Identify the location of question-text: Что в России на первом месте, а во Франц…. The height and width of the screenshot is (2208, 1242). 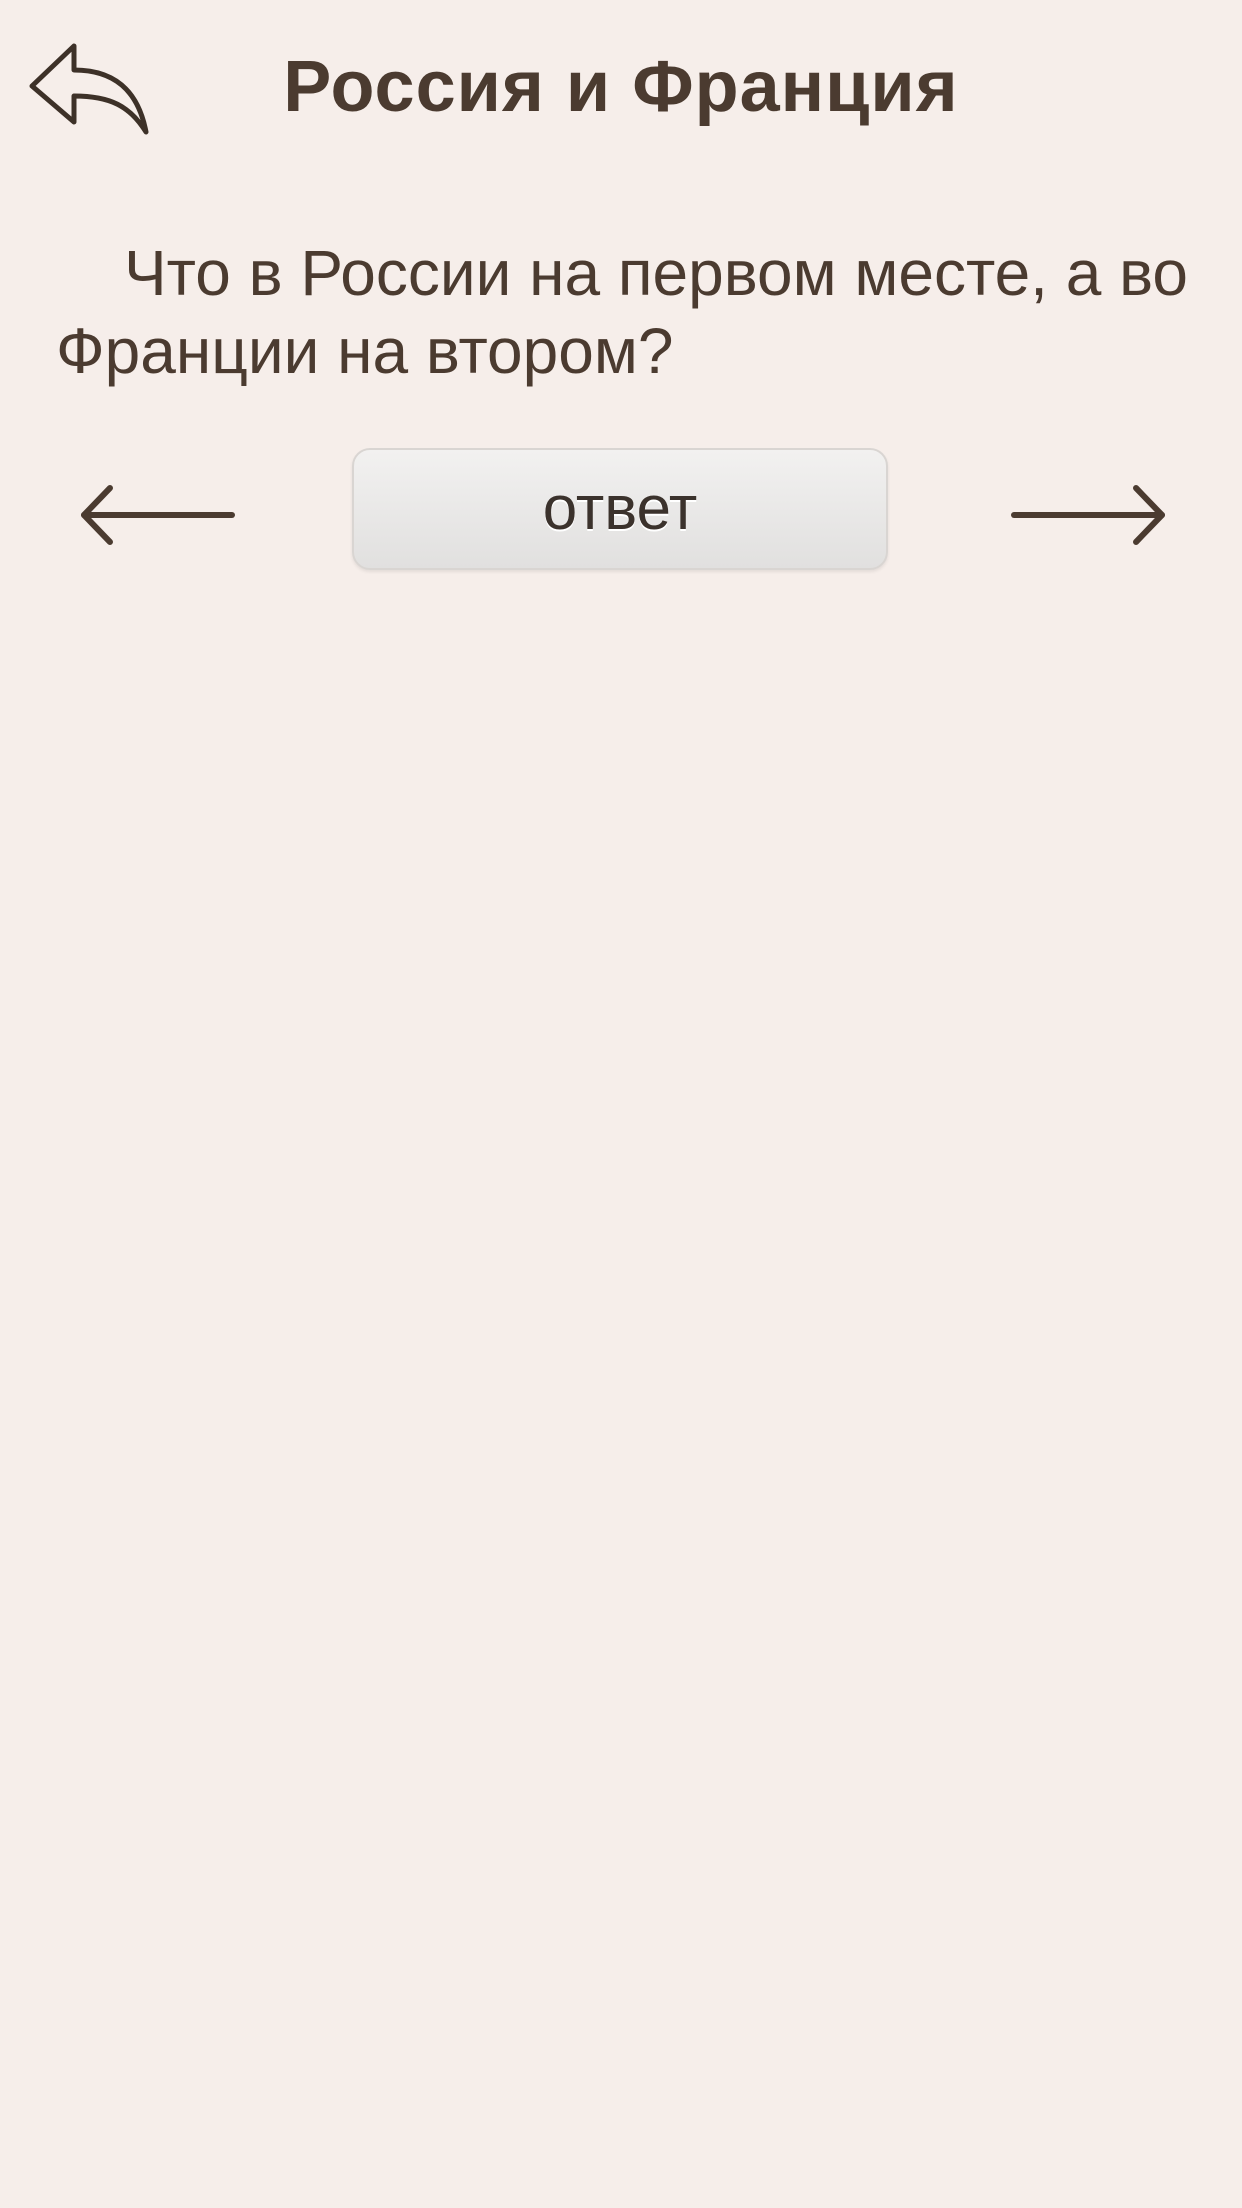
(622, 312).